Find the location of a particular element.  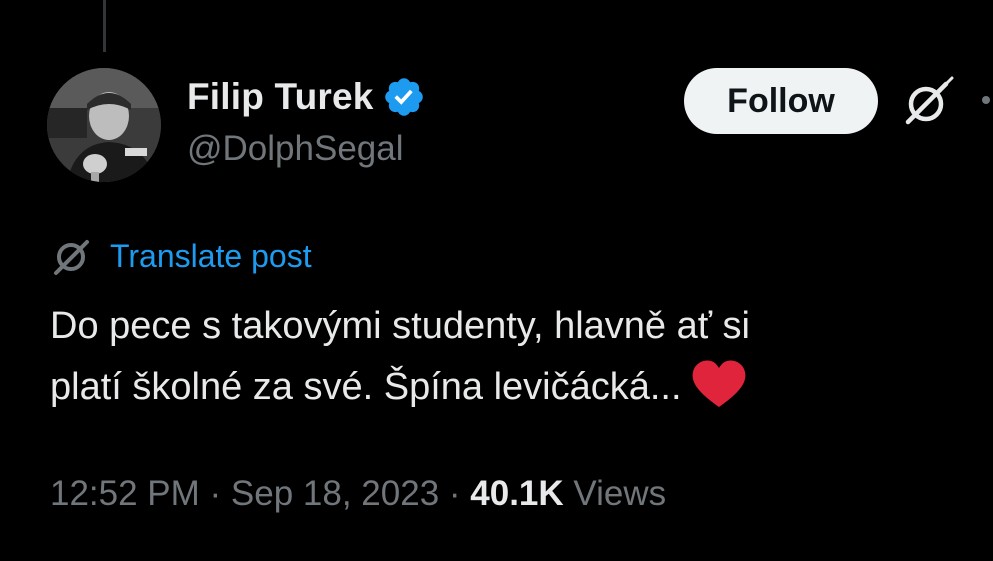

avatar is located at coordinates (104, 125).